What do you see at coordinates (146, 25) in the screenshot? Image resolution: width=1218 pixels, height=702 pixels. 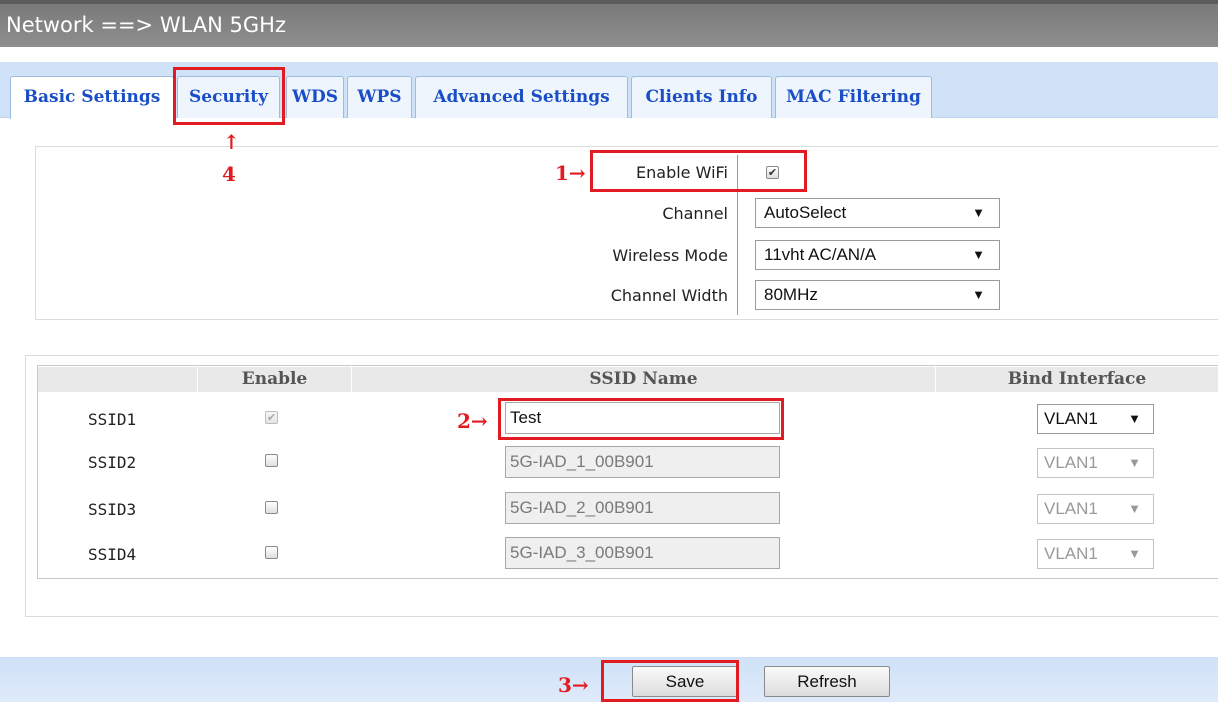 I see `page-title: Network ==> WLAN 5GHz` at bounding box center [146, 25].